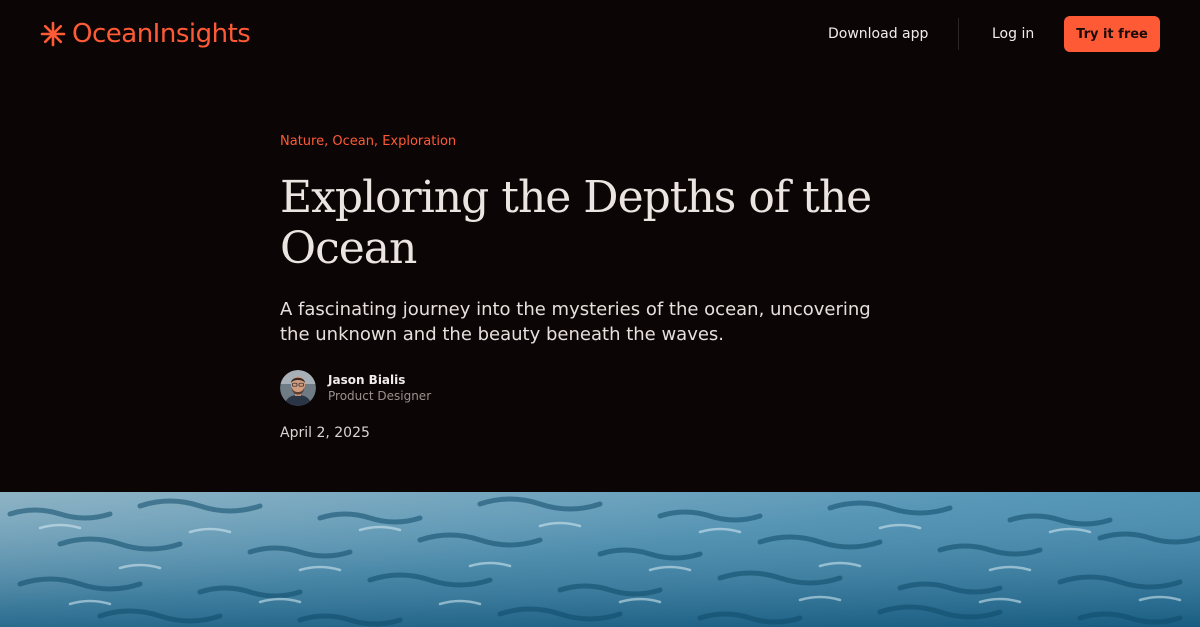  Describe the element at coordinates (53, 34) in the screenshot. I see `asterisk-icon` at that location.